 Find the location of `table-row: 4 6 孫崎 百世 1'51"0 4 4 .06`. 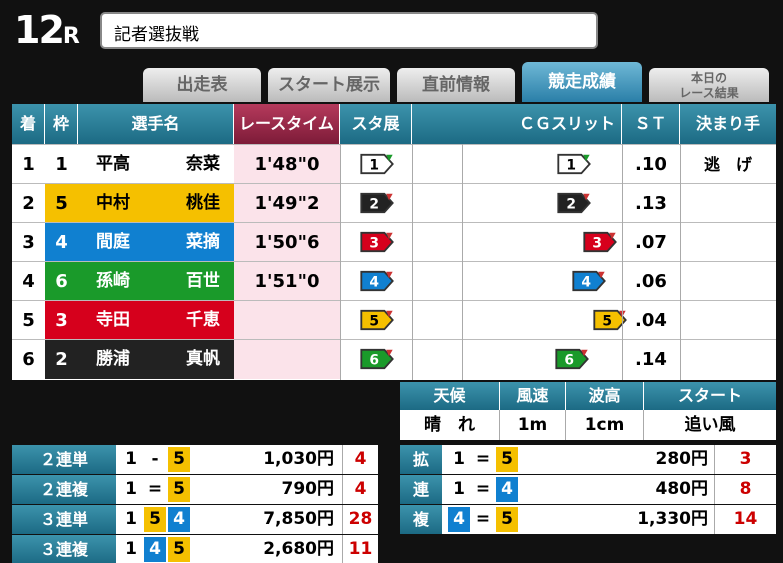

table-row: 4 6 孫崎 百世 1'51"0 4 4 .06 is located at coordinates (394, 281).